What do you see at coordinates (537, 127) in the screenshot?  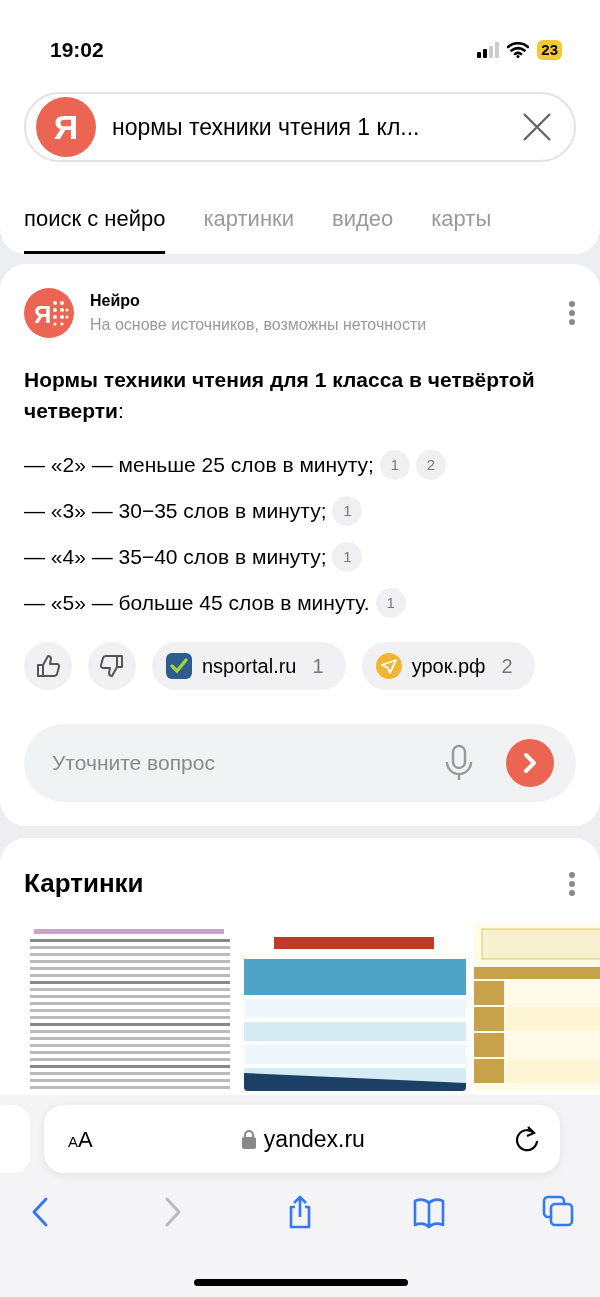 I see `close-icon` at bounding box center [537, 127].